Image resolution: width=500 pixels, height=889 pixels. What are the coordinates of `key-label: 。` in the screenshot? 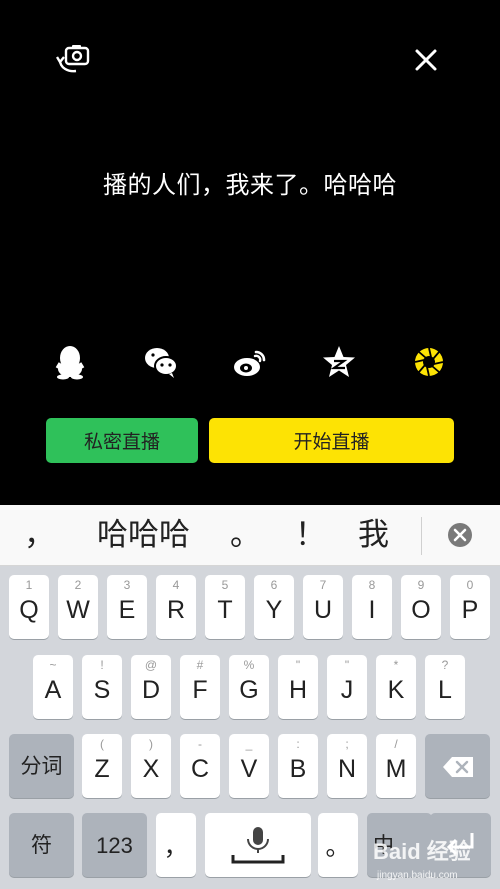 It's located at (338, 847).